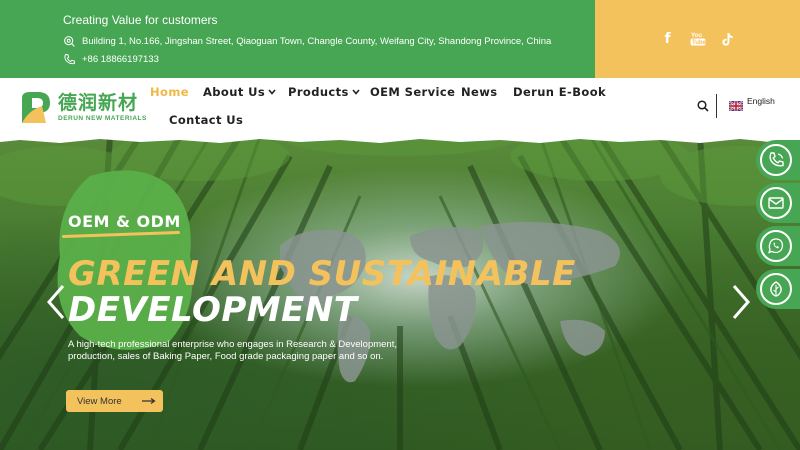  What do you see at coordinates (668, 39) in the screenshot?
I see `facebook-icon: f` at bounding box center [668, 39].